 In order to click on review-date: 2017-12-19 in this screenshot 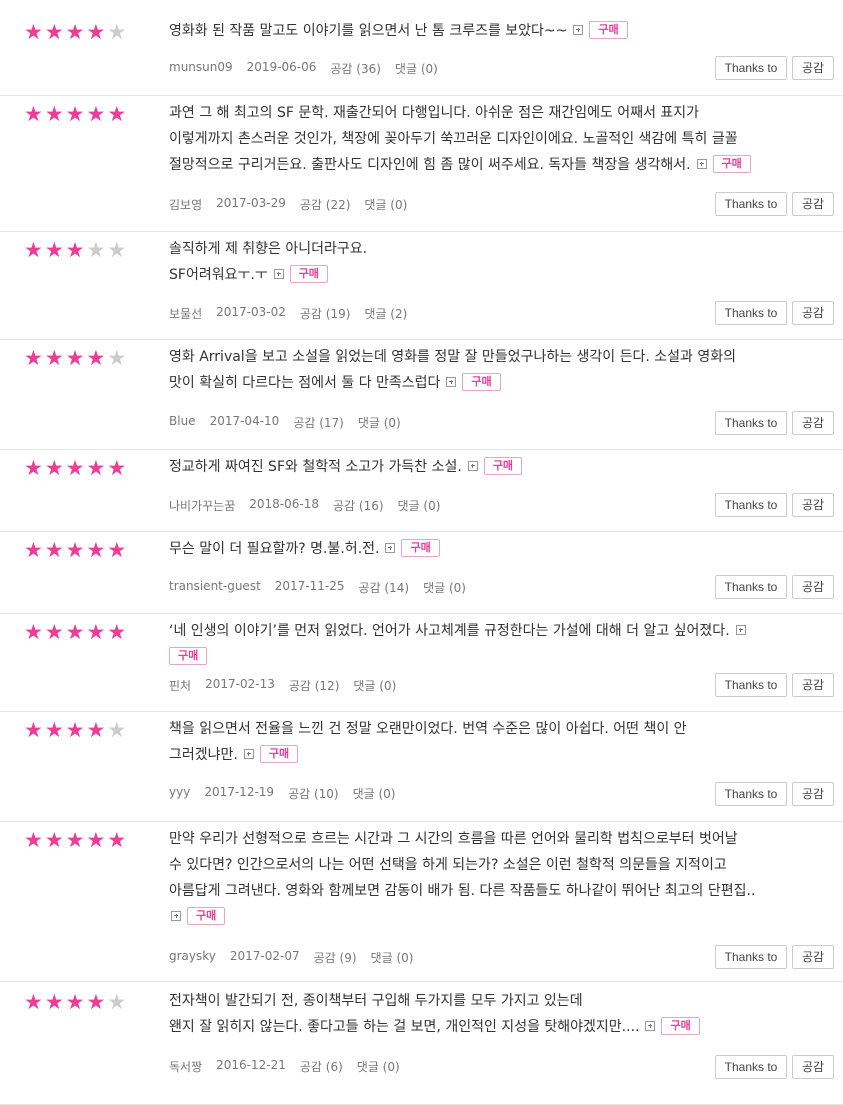, I will do `click(239, 792)`.